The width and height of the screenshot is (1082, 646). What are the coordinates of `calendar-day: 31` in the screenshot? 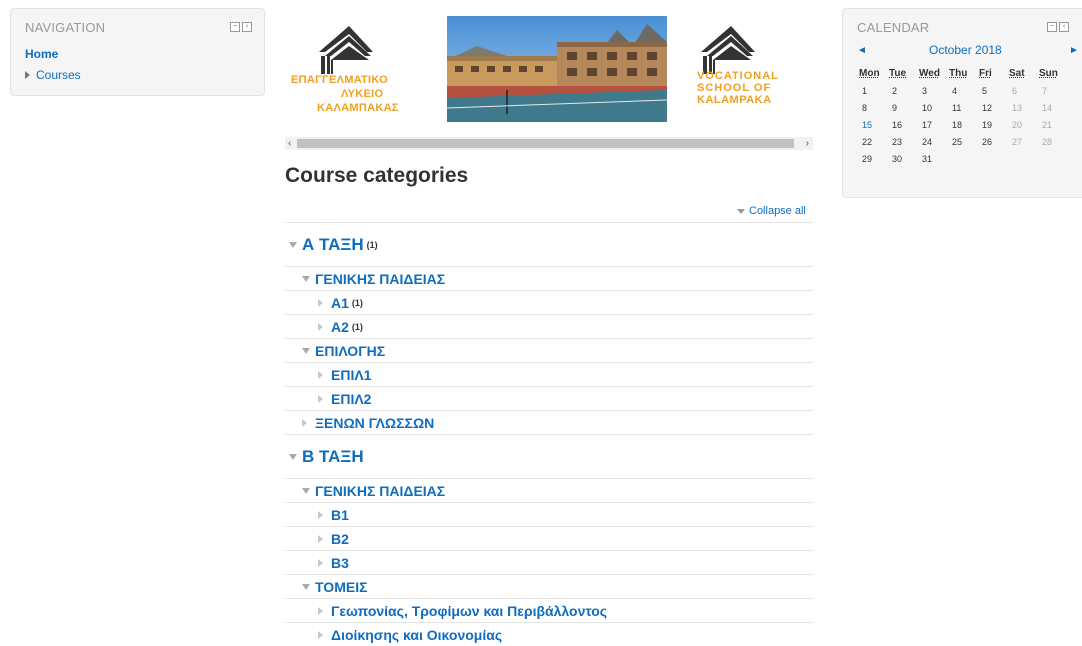 It's located at (934, 158).